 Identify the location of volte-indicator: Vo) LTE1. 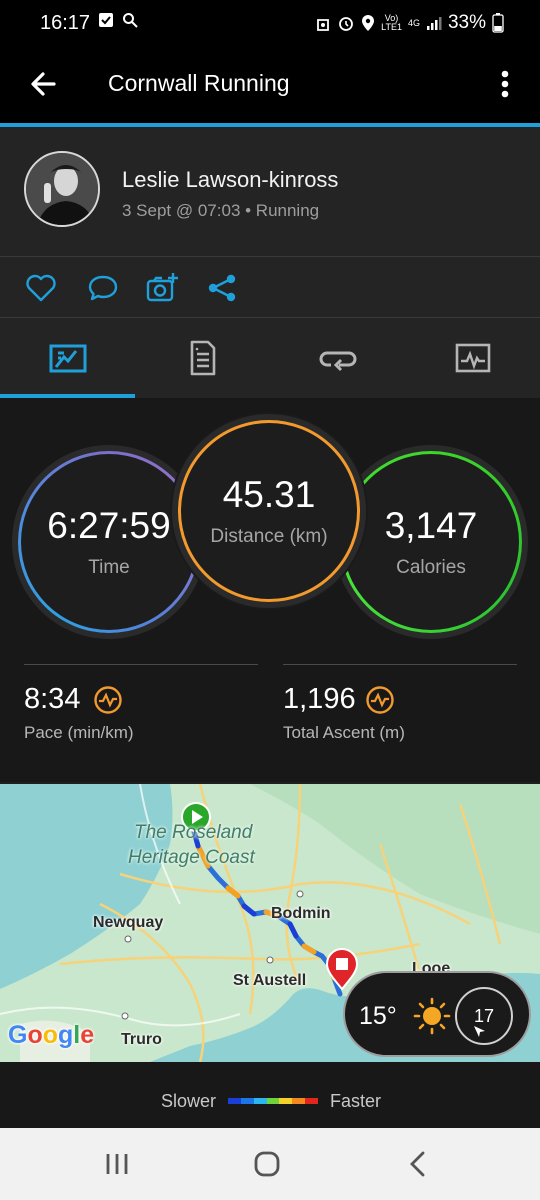
(391, 22).